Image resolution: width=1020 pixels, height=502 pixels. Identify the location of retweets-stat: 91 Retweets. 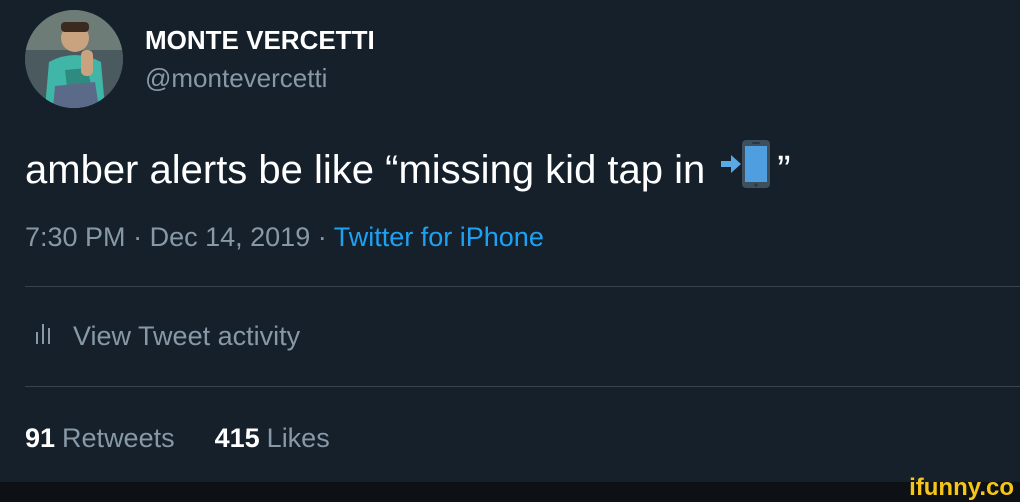
(100, 438).